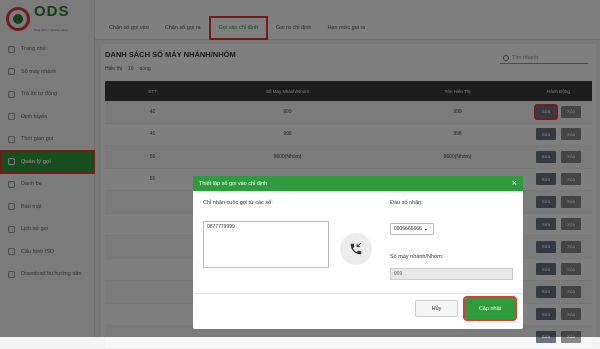 This screenshot has height=349, width=600. What do you see at coordinates (417, 257) in the screenshot?
I see `extension-group-label: Số máy nhánh/Nhóm:` at bounding box center [417, 257].